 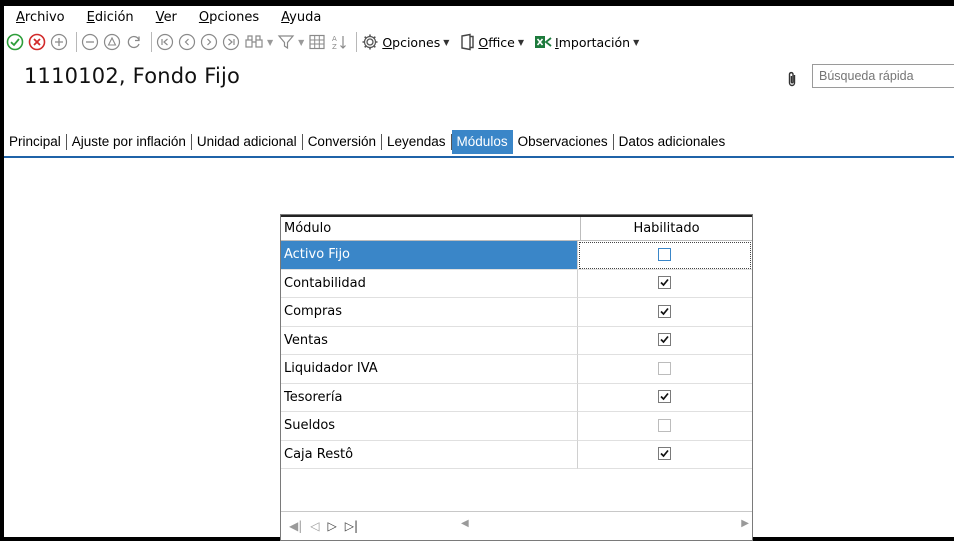 I want to click on table-row: Caja Restô, so click(x=516, y=454).